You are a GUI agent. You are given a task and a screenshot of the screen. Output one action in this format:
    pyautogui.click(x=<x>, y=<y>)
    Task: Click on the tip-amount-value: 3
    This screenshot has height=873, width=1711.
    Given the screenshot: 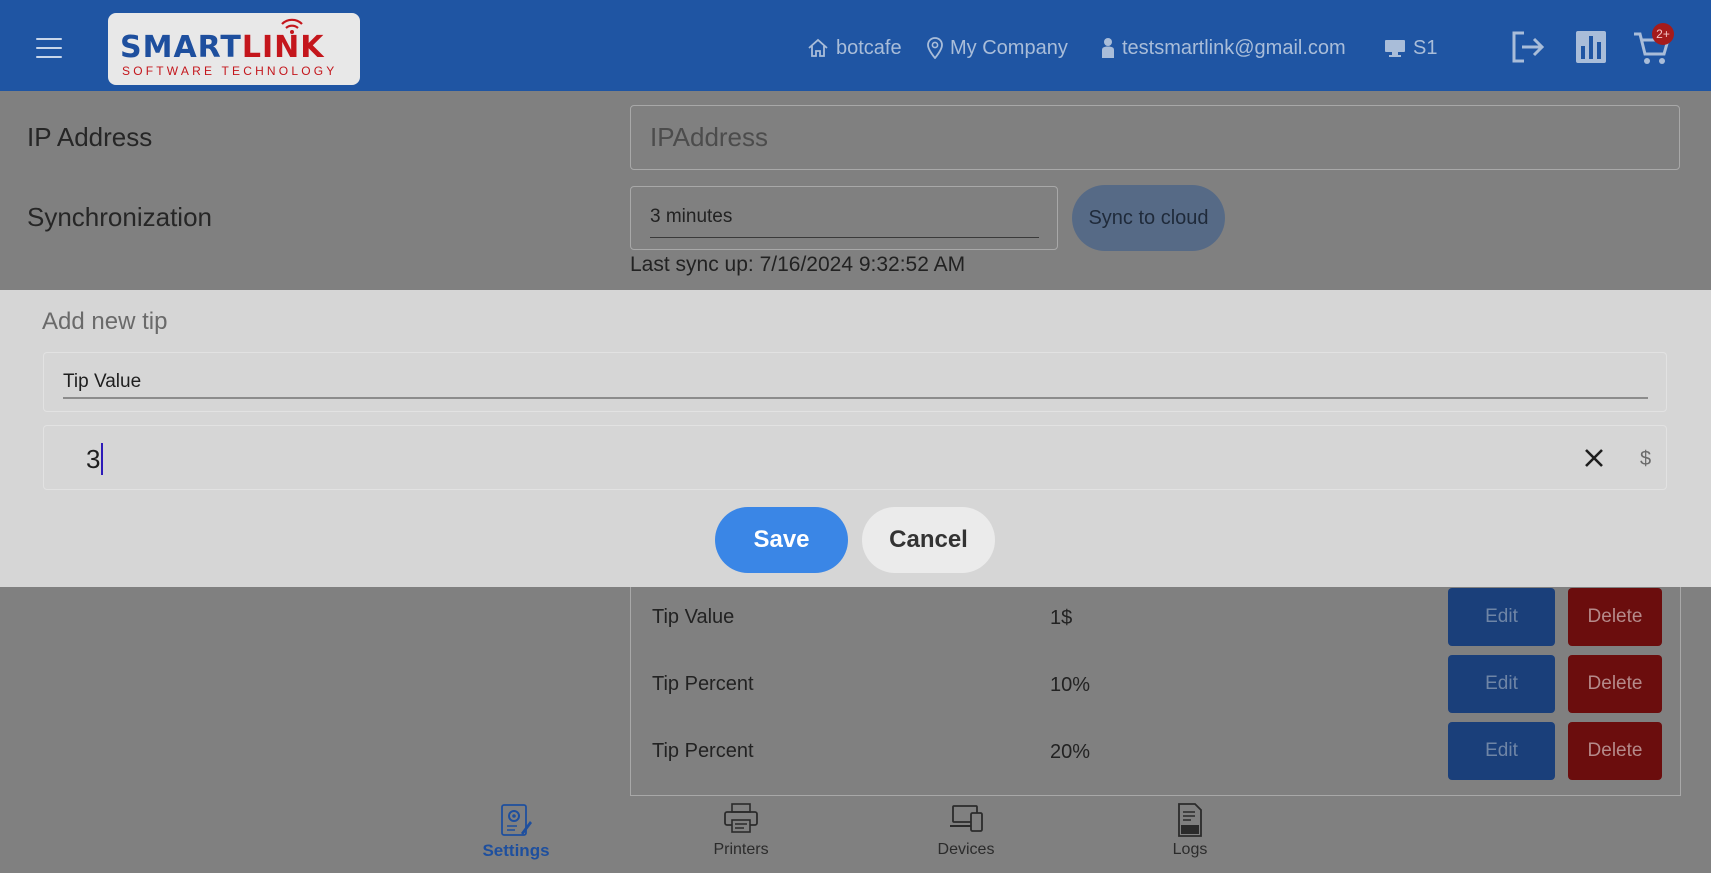 What is the action you would take?
    pyautogui.click(x=95, y=459)
    